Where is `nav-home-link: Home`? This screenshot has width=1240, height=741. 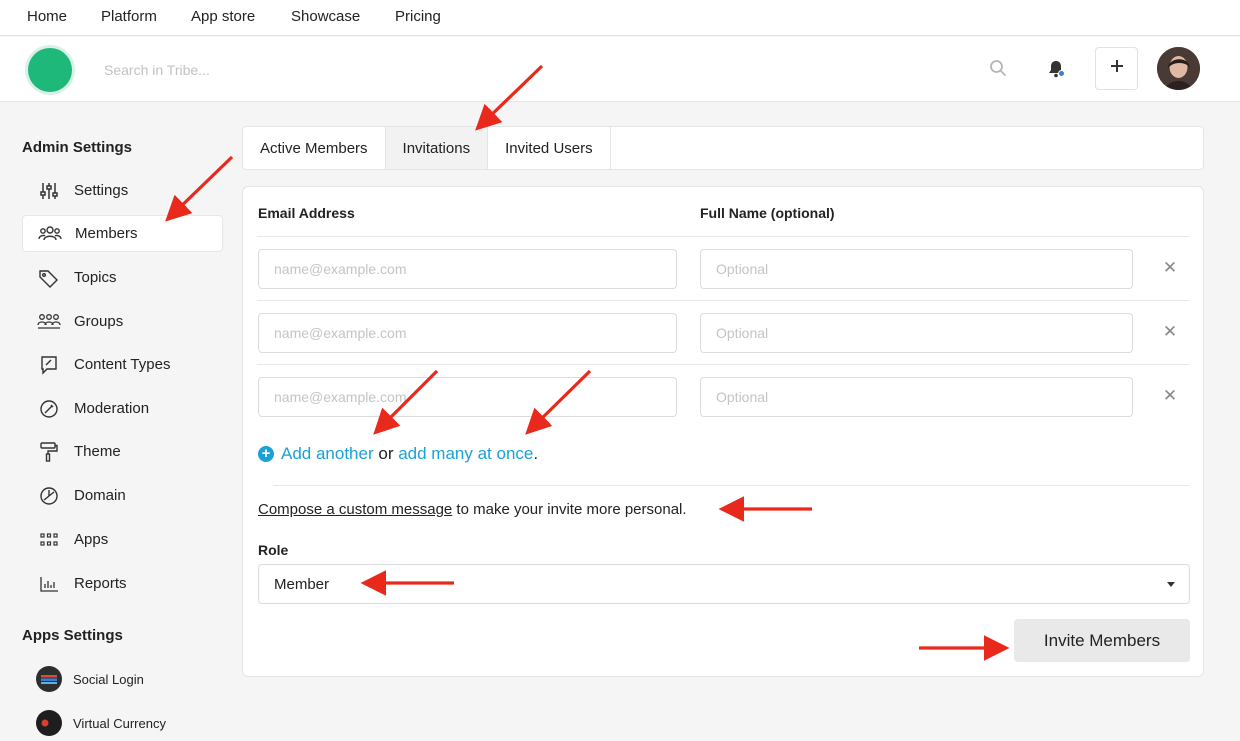 nav-home-link: Home is located at coordinates (47, 16).